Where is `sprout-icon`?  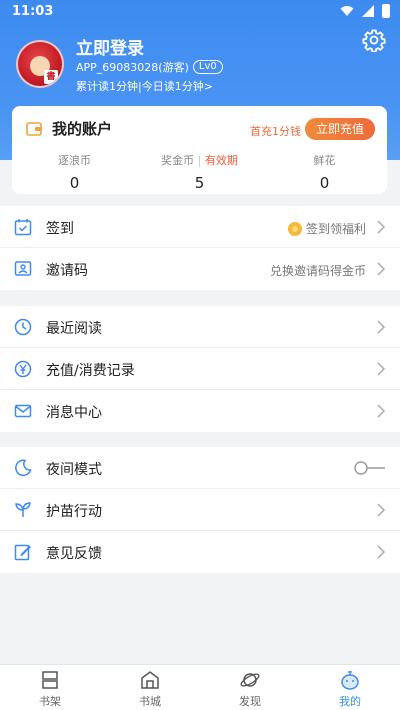
sprout-icon is located at coordinates (23, 509).